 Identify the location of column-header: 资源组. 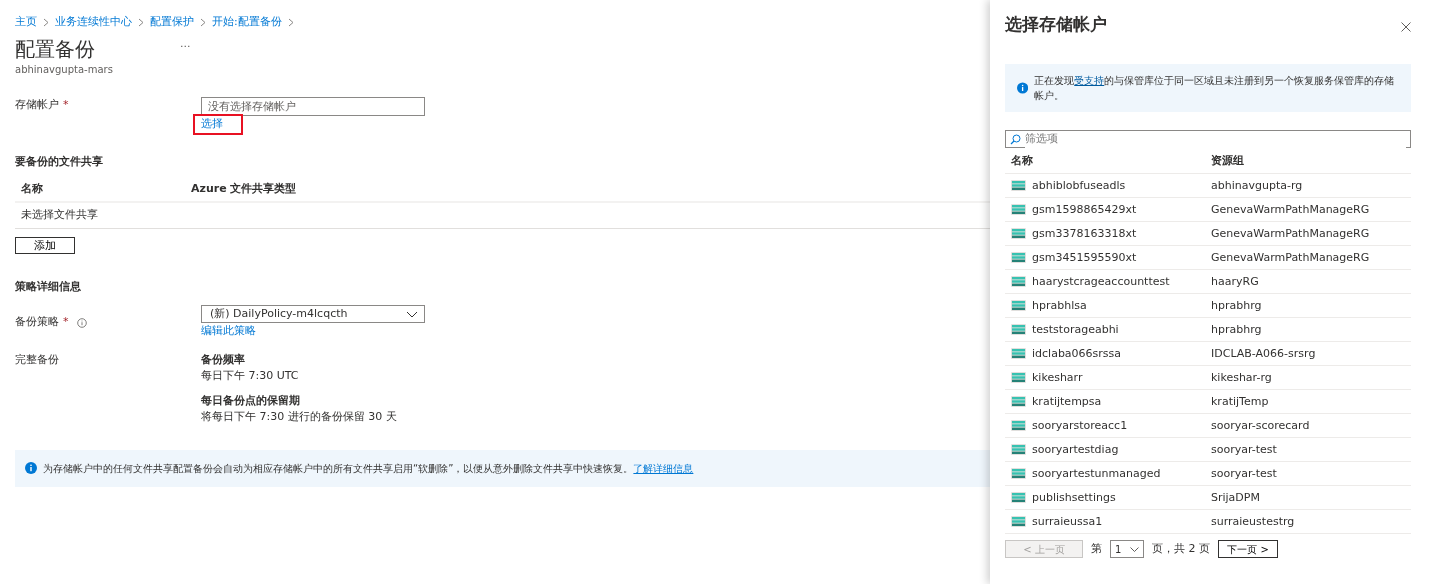
(1227, 160).